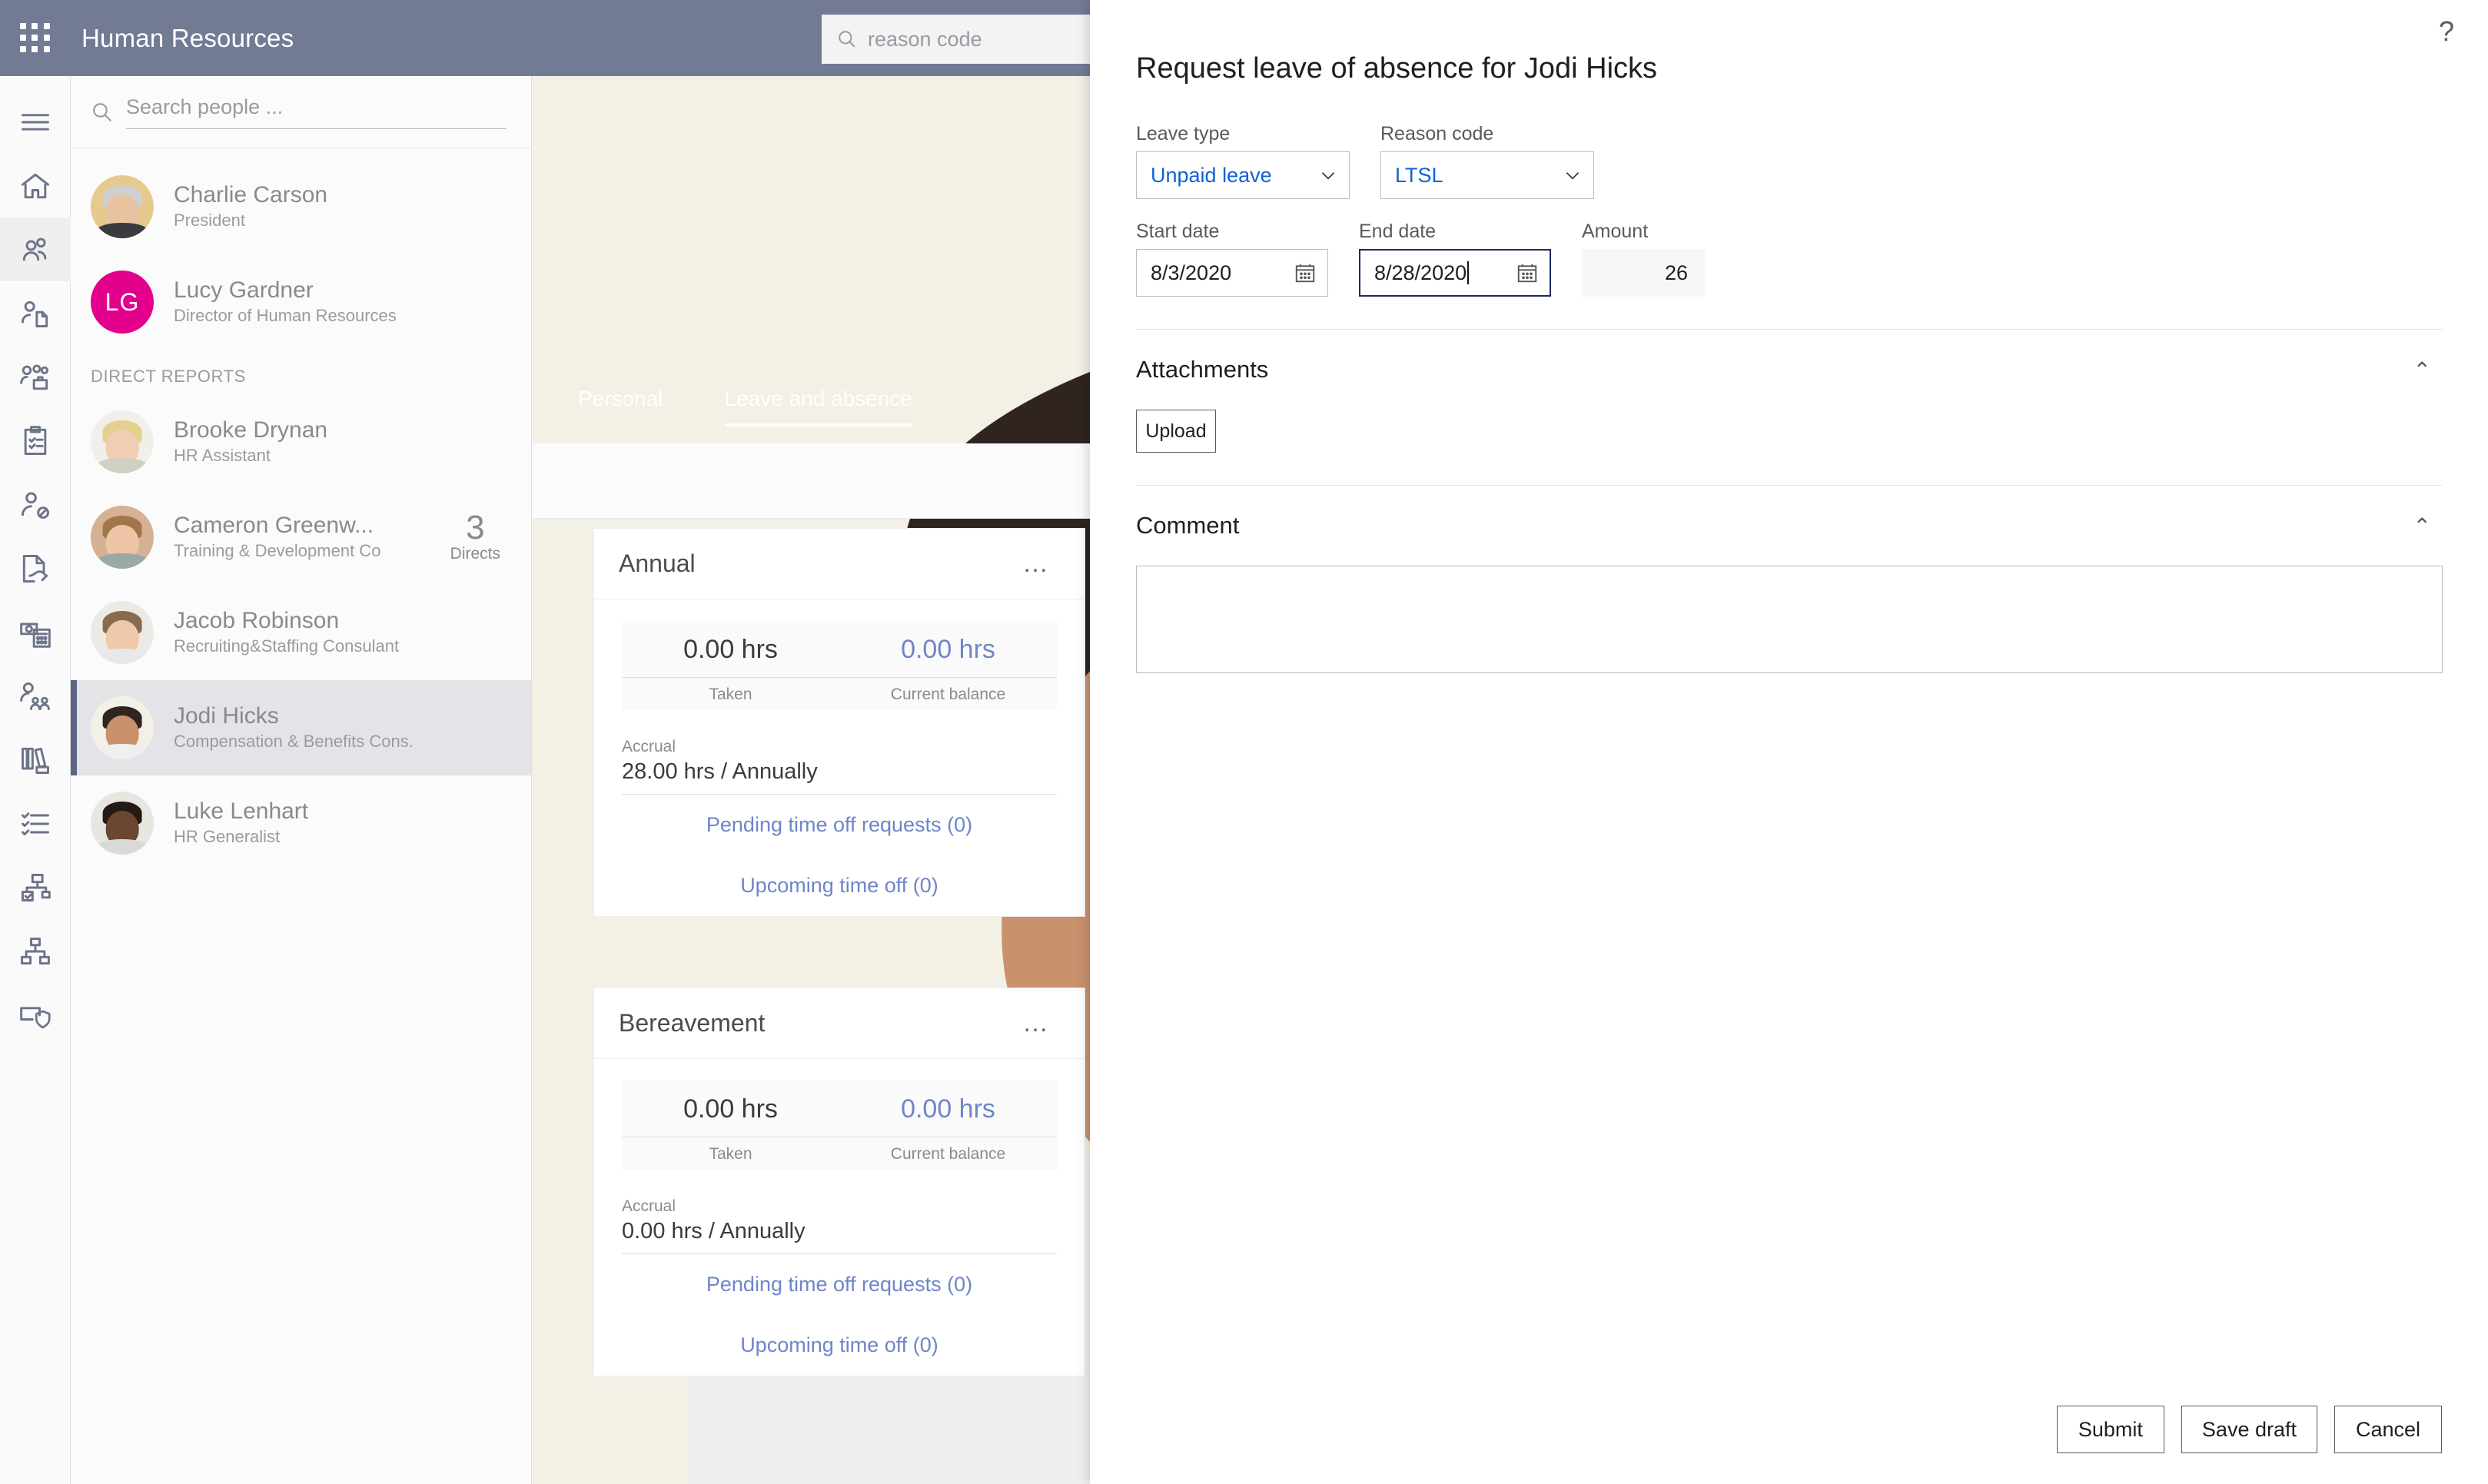  Describe the element at coordinates (244, 290) in the screenshot. I see `person-name: Lucy Gardner` at that location.